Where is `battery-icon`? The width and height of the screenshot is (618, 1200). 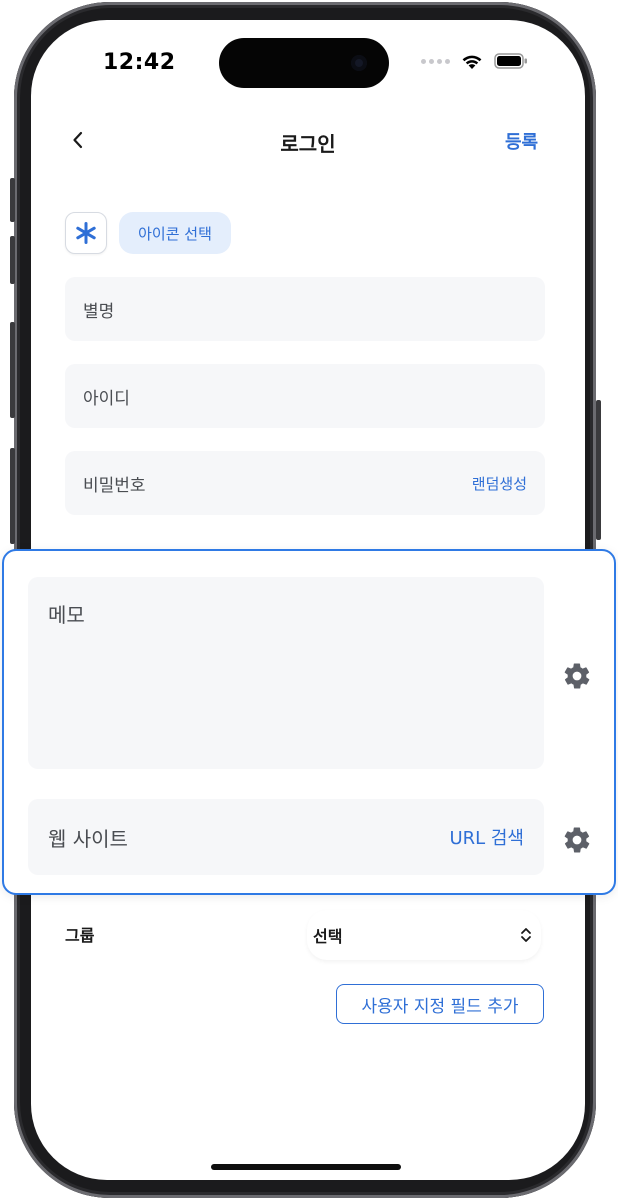
battery-icon is located at coordinates (510, 61).